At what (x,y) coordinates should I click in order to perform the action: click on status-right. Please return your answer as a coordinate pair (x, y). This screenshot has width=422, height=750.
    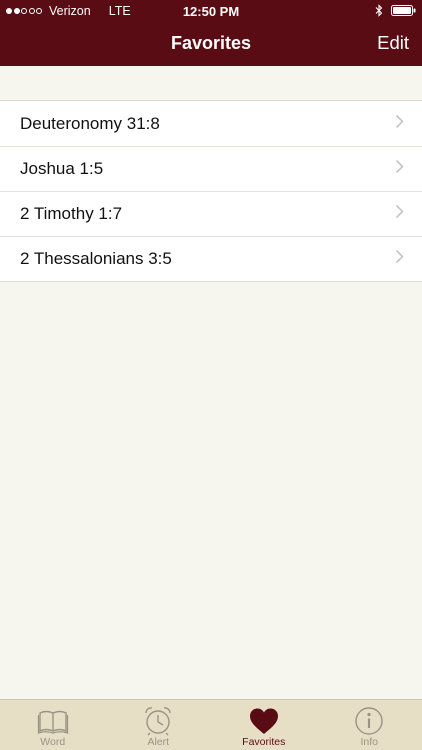
    Looking at the image, I should click on (395, 12).